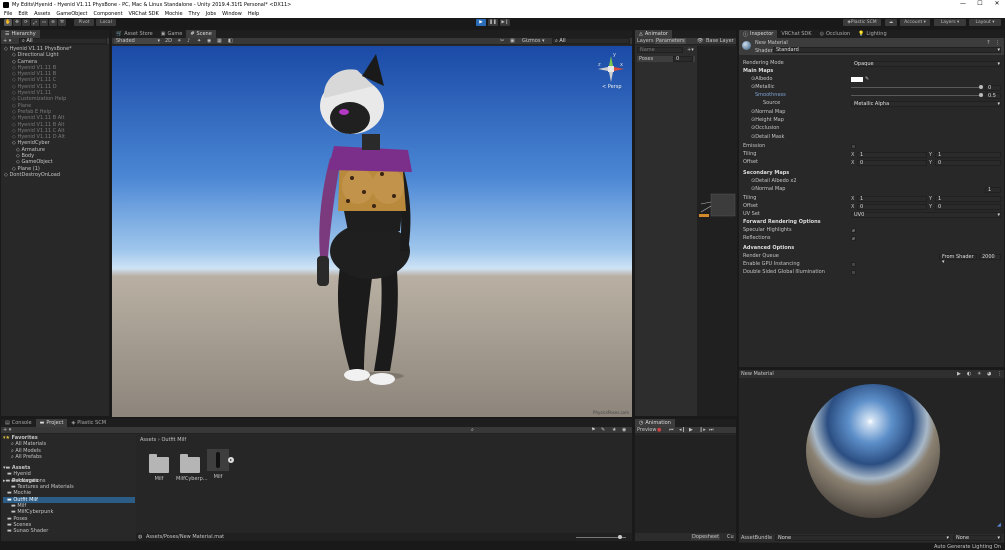 The height and width of the screenshot is (550, 1005). What do you see at coordinates (768, 112) in the screenshot?
I see `normal-map-label: ⊙Normal Map` at bounding box center [768, 112].